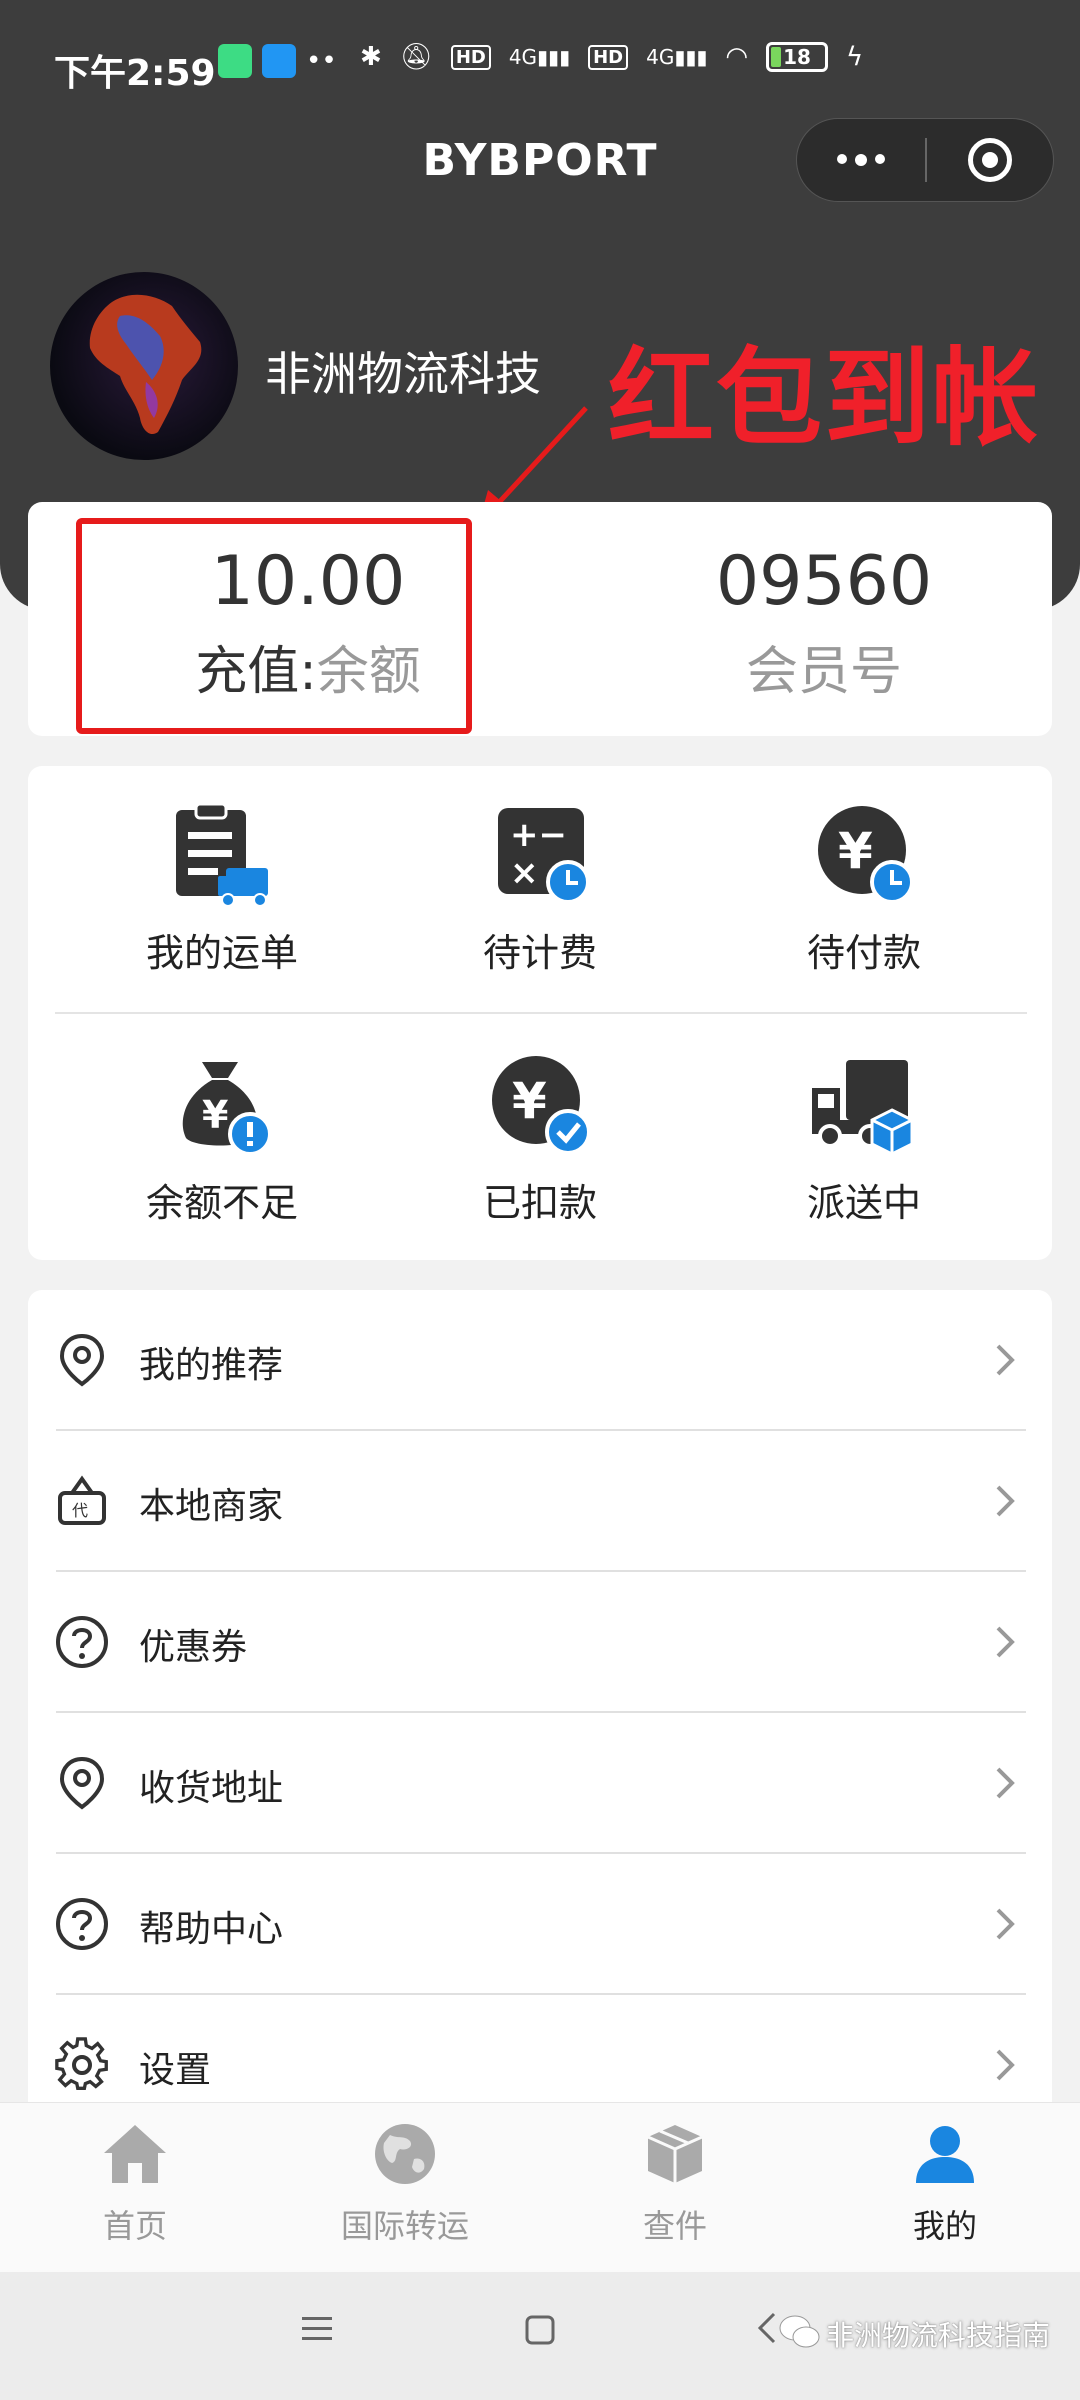 The height and width of the screenshot is (2400, 1080). What do you see at coordinates (540, 2330) in the screenshot?
I see `home-square-icon` at bounding box center [540, 2330].